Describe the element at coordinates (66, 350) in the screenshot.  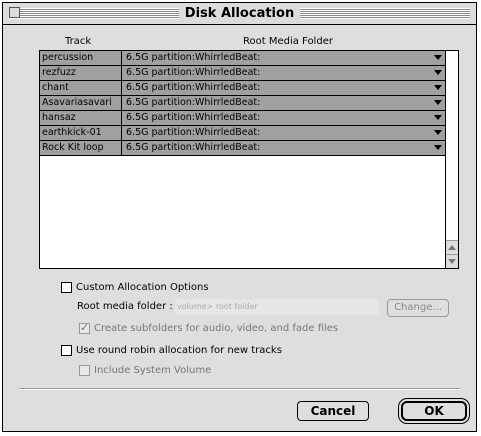
I see `round-robin-checkbox` at that location.